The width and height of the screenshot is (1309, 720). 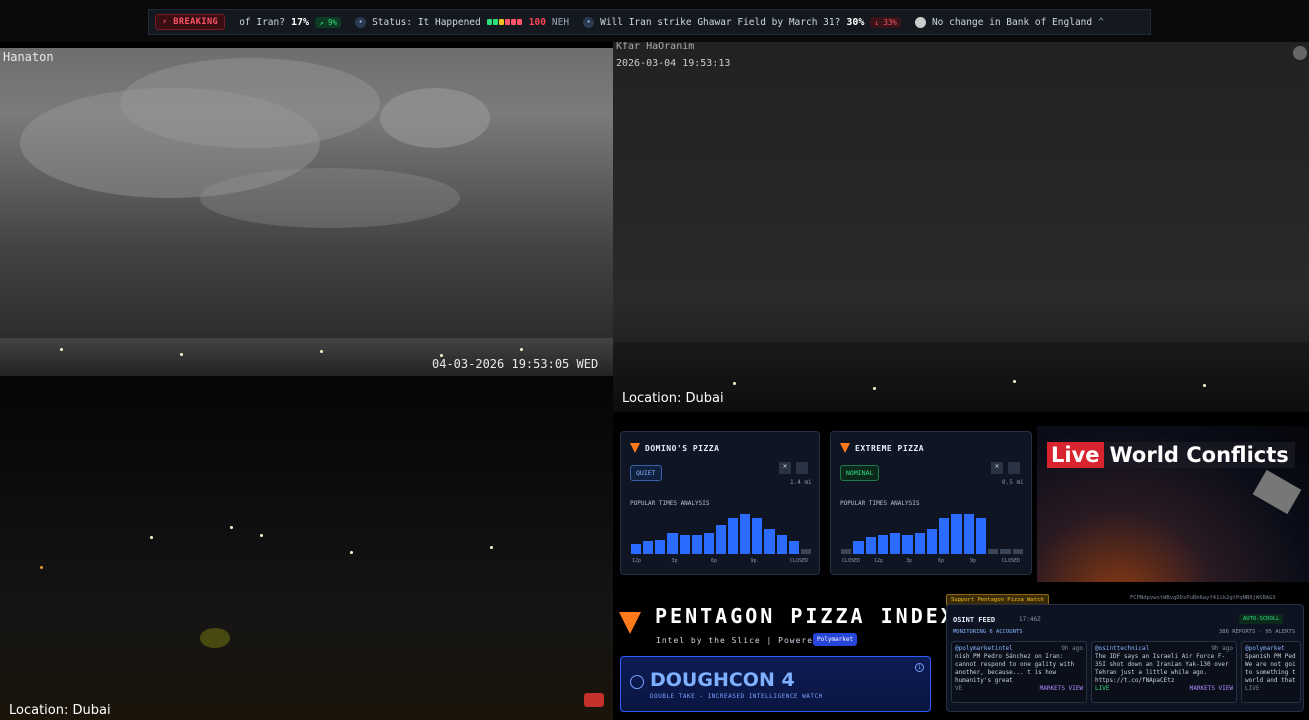 What do you see at coordinates (860, 473) in the screenshot?
I see `status-badge: NOMINAL` at bounding box center [860, 473].